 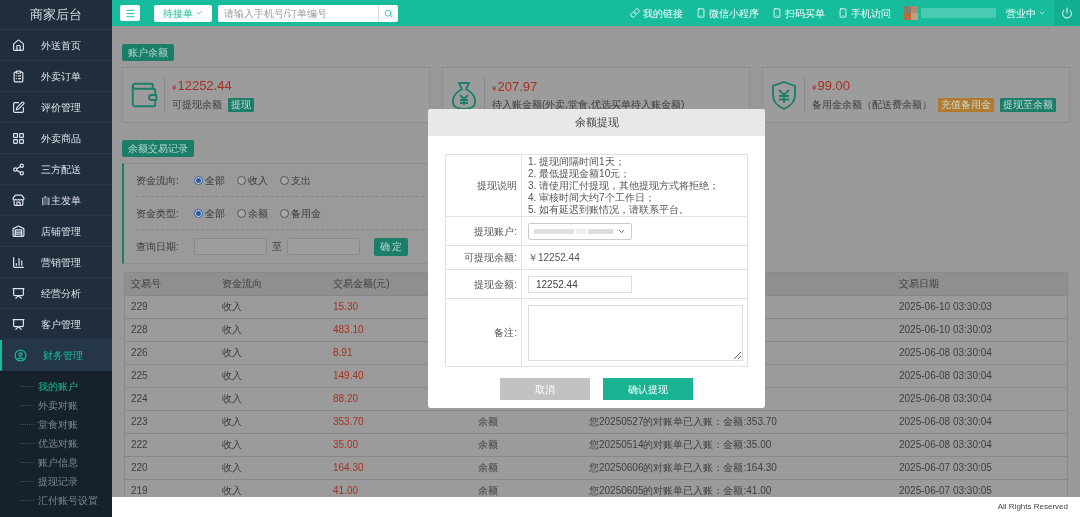 What do you see at coordinates (56, 386) in the screenshot?
I see `submenu-item: 我的账户` at bounding box center [56, 386].